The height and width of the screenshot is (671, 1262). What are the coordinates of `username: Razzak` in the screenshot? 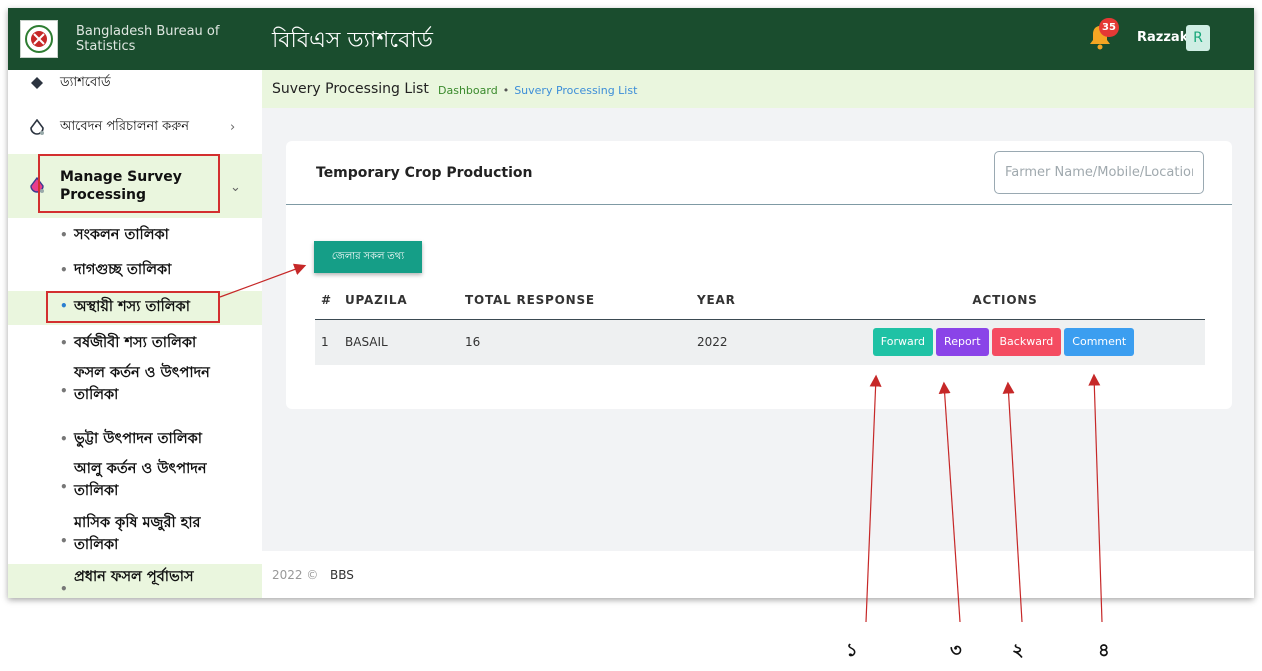 It's located at (1162, 37).